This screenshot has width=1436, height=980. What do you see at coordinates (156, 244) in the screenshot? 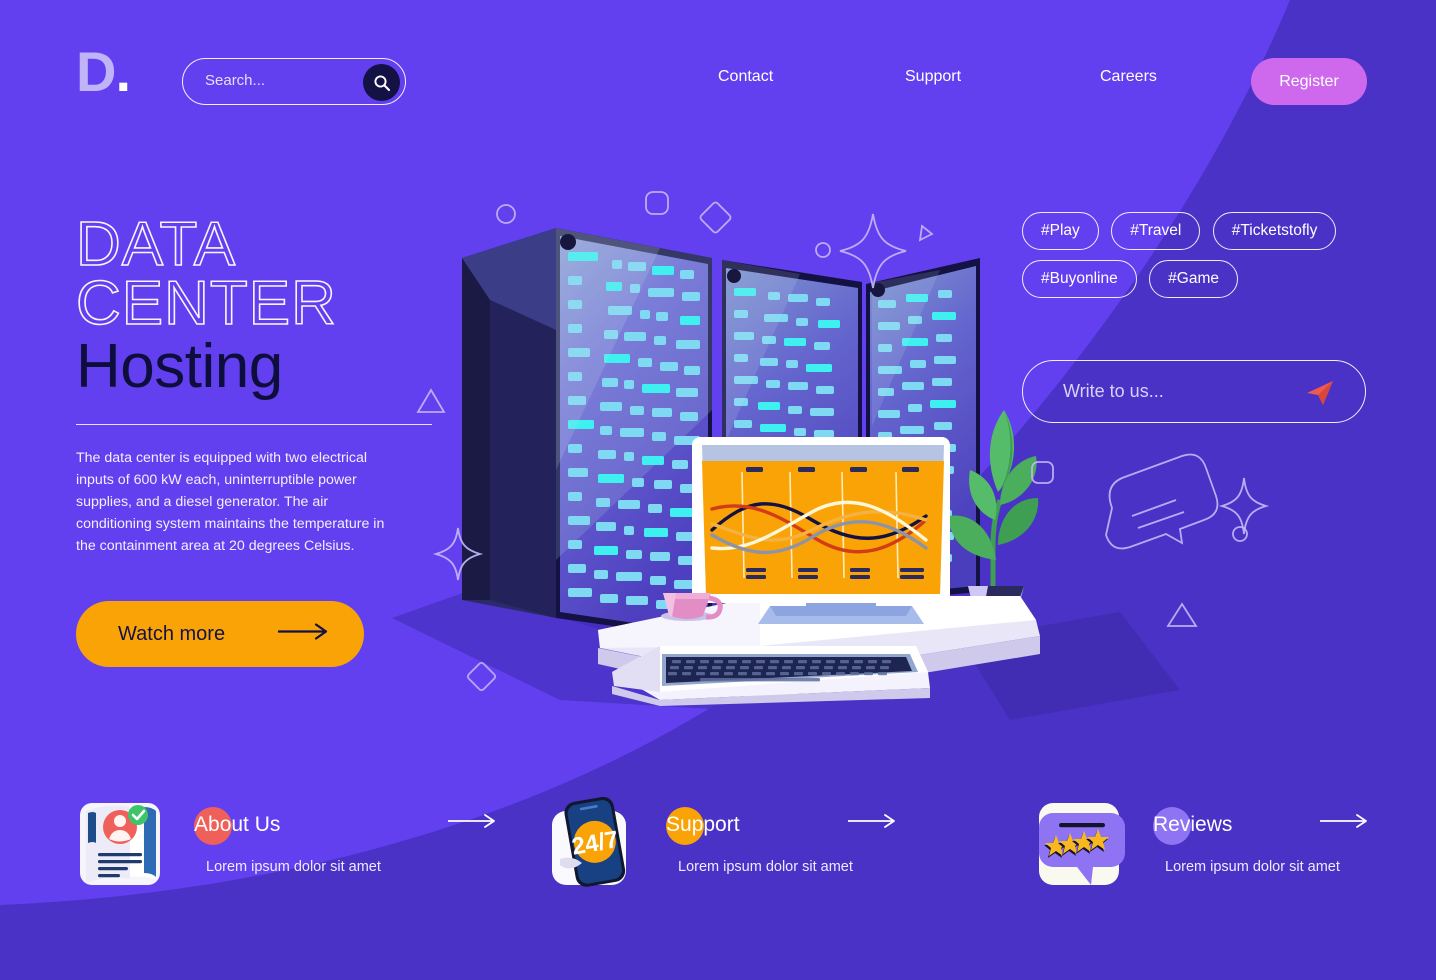
I see `page-title-line1: DATA` at bounding box center [156, 244].